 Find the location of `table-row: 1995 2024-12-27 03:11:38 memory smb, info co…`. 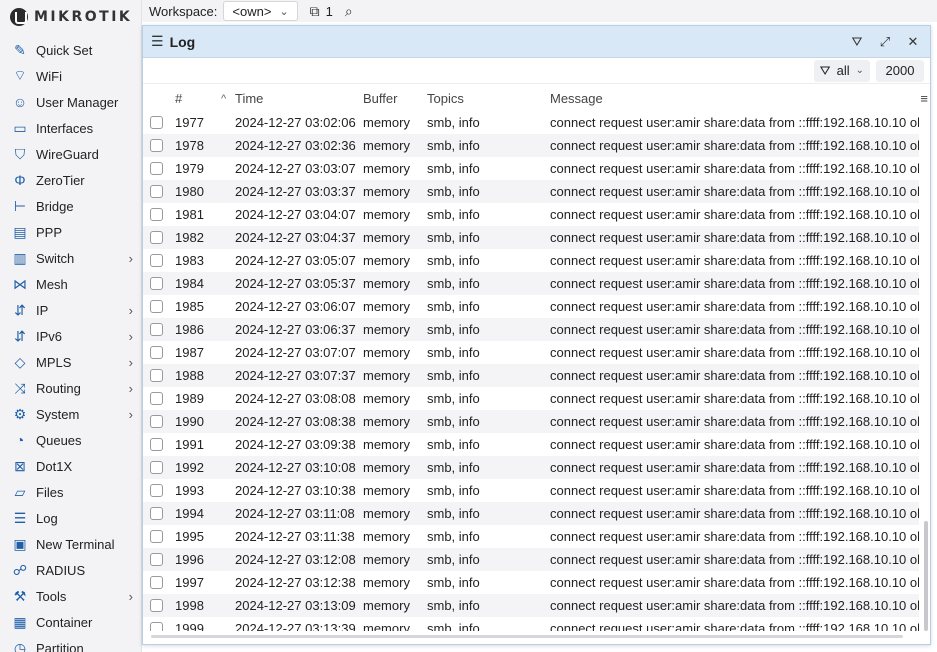

table-row: 1995 2024-12-27 03:11:38 memory smb, info co… is located at coordinates (531, 536).